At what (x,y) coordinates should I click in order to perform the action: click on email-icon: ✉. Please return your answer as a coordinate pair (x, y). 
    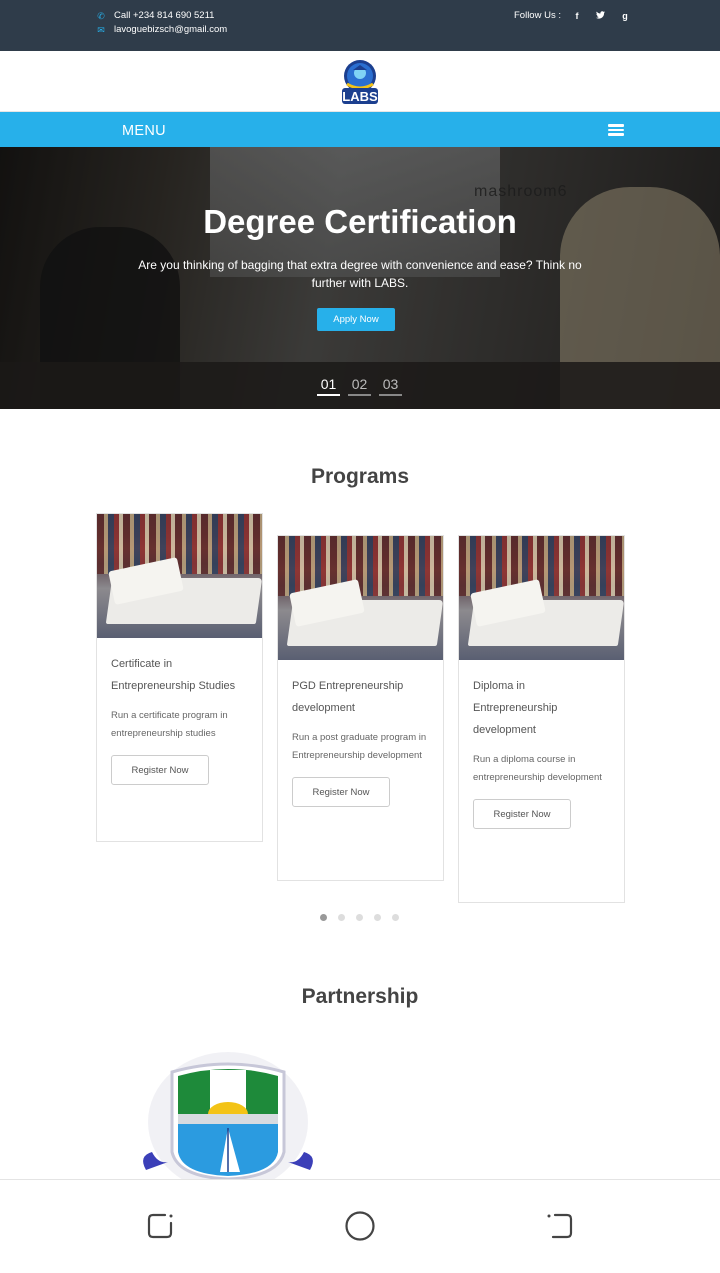
    Looking at the image, I should click on (101, 30).